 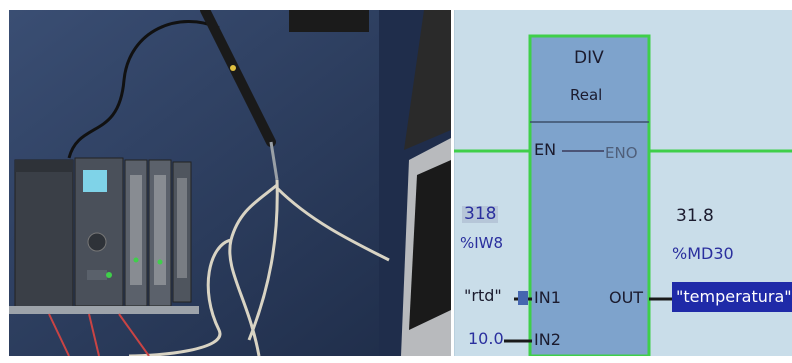 I want to click on power-supply-top, so click(x=44, y=166).